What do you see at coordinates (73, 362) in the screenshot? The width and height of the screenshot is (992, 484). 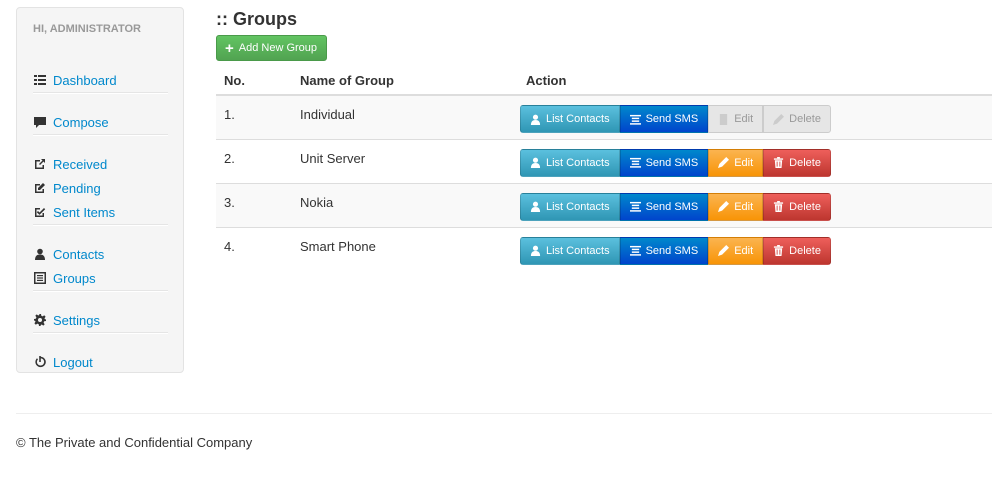 I see `sidebar-item-label: Logout` at bounding box center [73, 362].